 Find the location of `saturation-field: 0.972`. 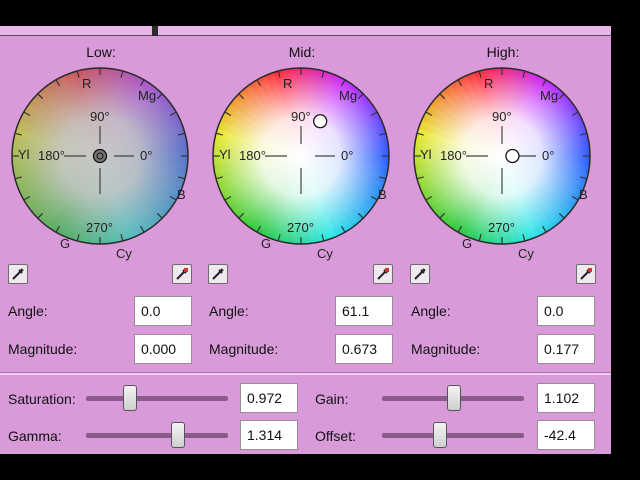

saturation-field: 0.972 is located at coordinates (269, 398).